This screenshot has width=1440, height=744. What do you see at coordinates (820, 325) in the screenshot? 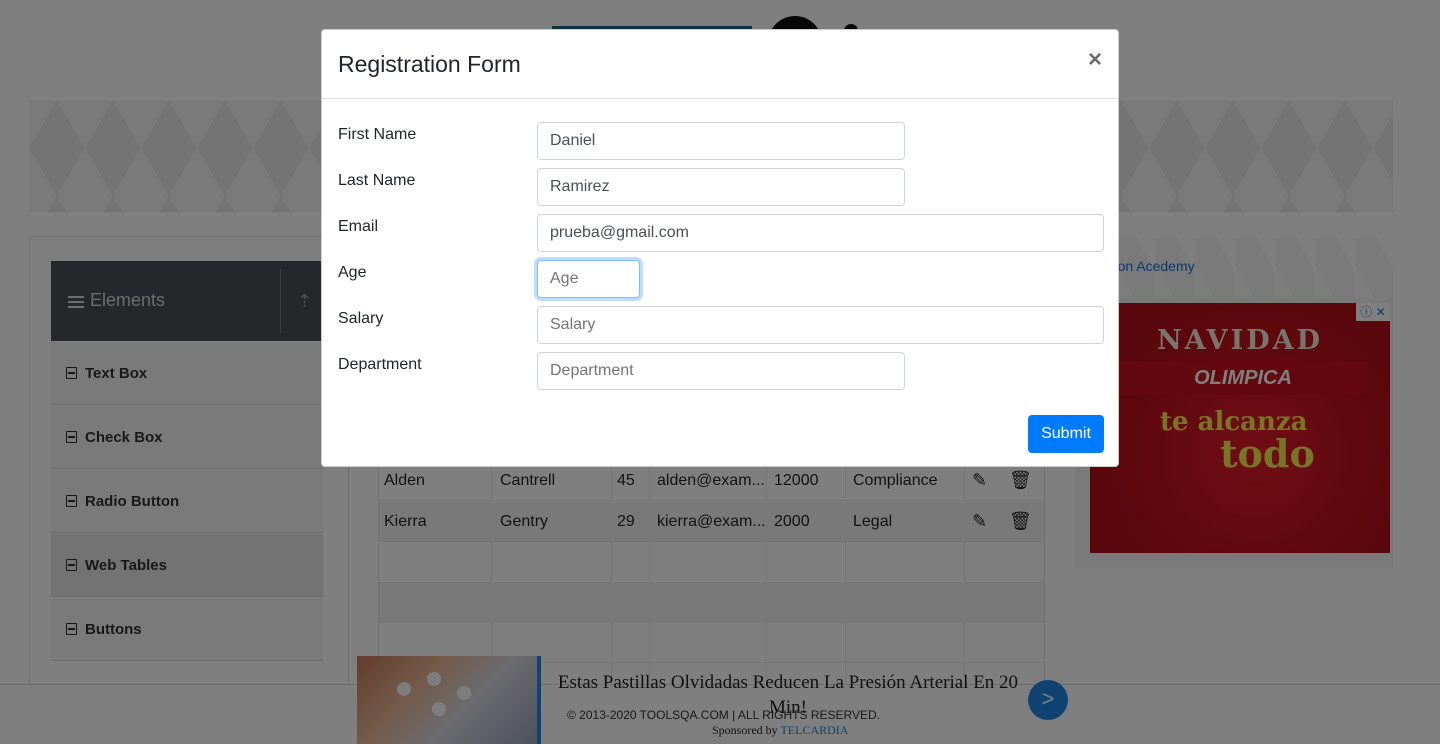
I see `salary-input` at bounding box center [820, 325].